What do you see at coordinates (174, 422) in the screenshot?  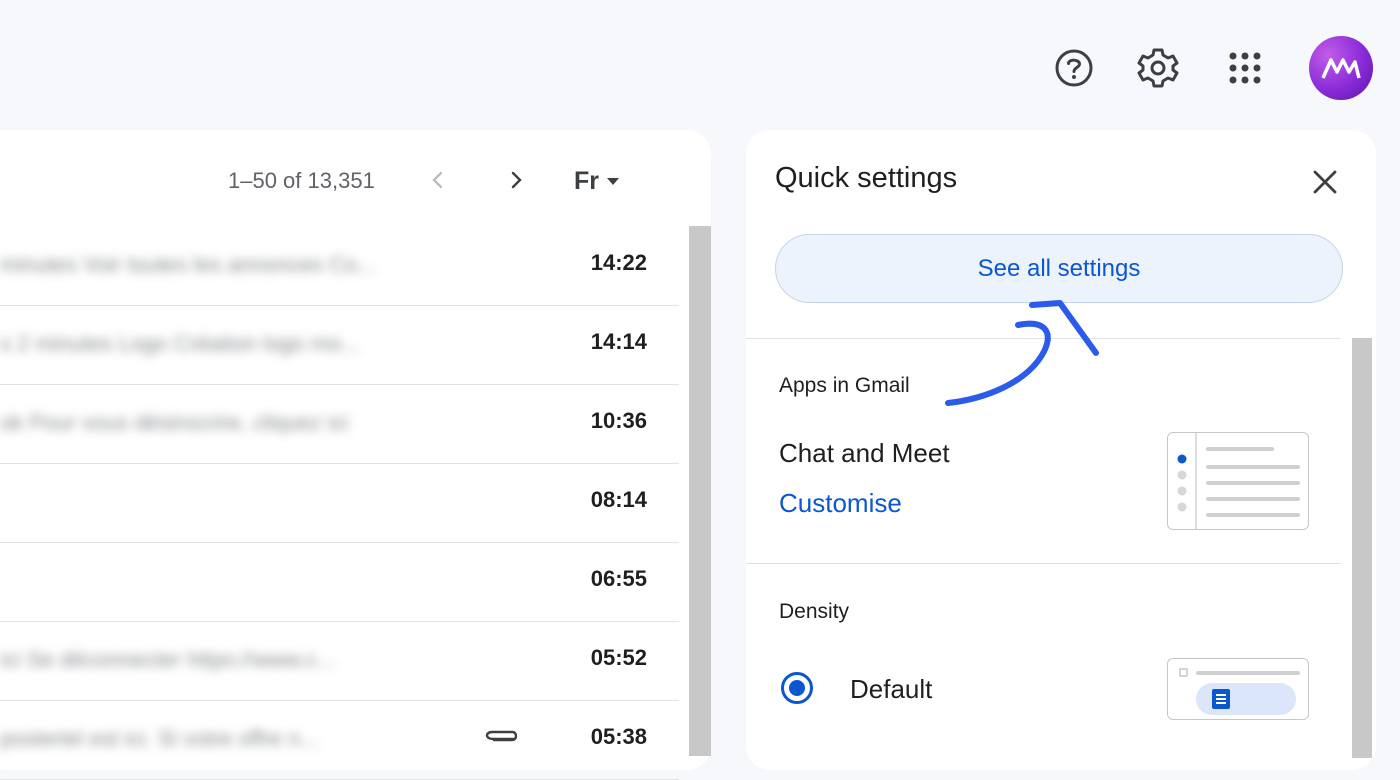 I see `mail-snippet: ok Pour vous désinscrire, cliquez ici` at bounding box center [174, 422].